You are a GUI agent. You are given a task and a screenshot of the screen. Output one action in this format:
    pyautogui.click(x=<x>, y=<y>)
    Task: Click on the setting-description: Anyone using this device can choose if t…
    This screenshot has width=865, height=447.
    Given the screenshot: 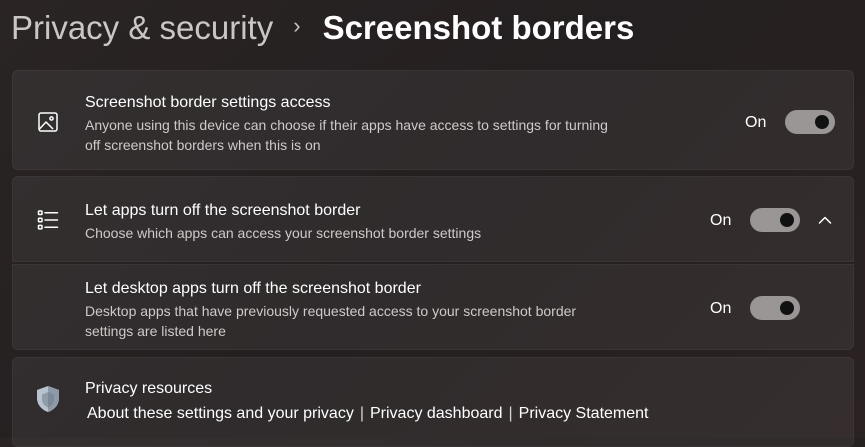 What is the action you would take?
    pyautogui.click(x=346, y=135)
    